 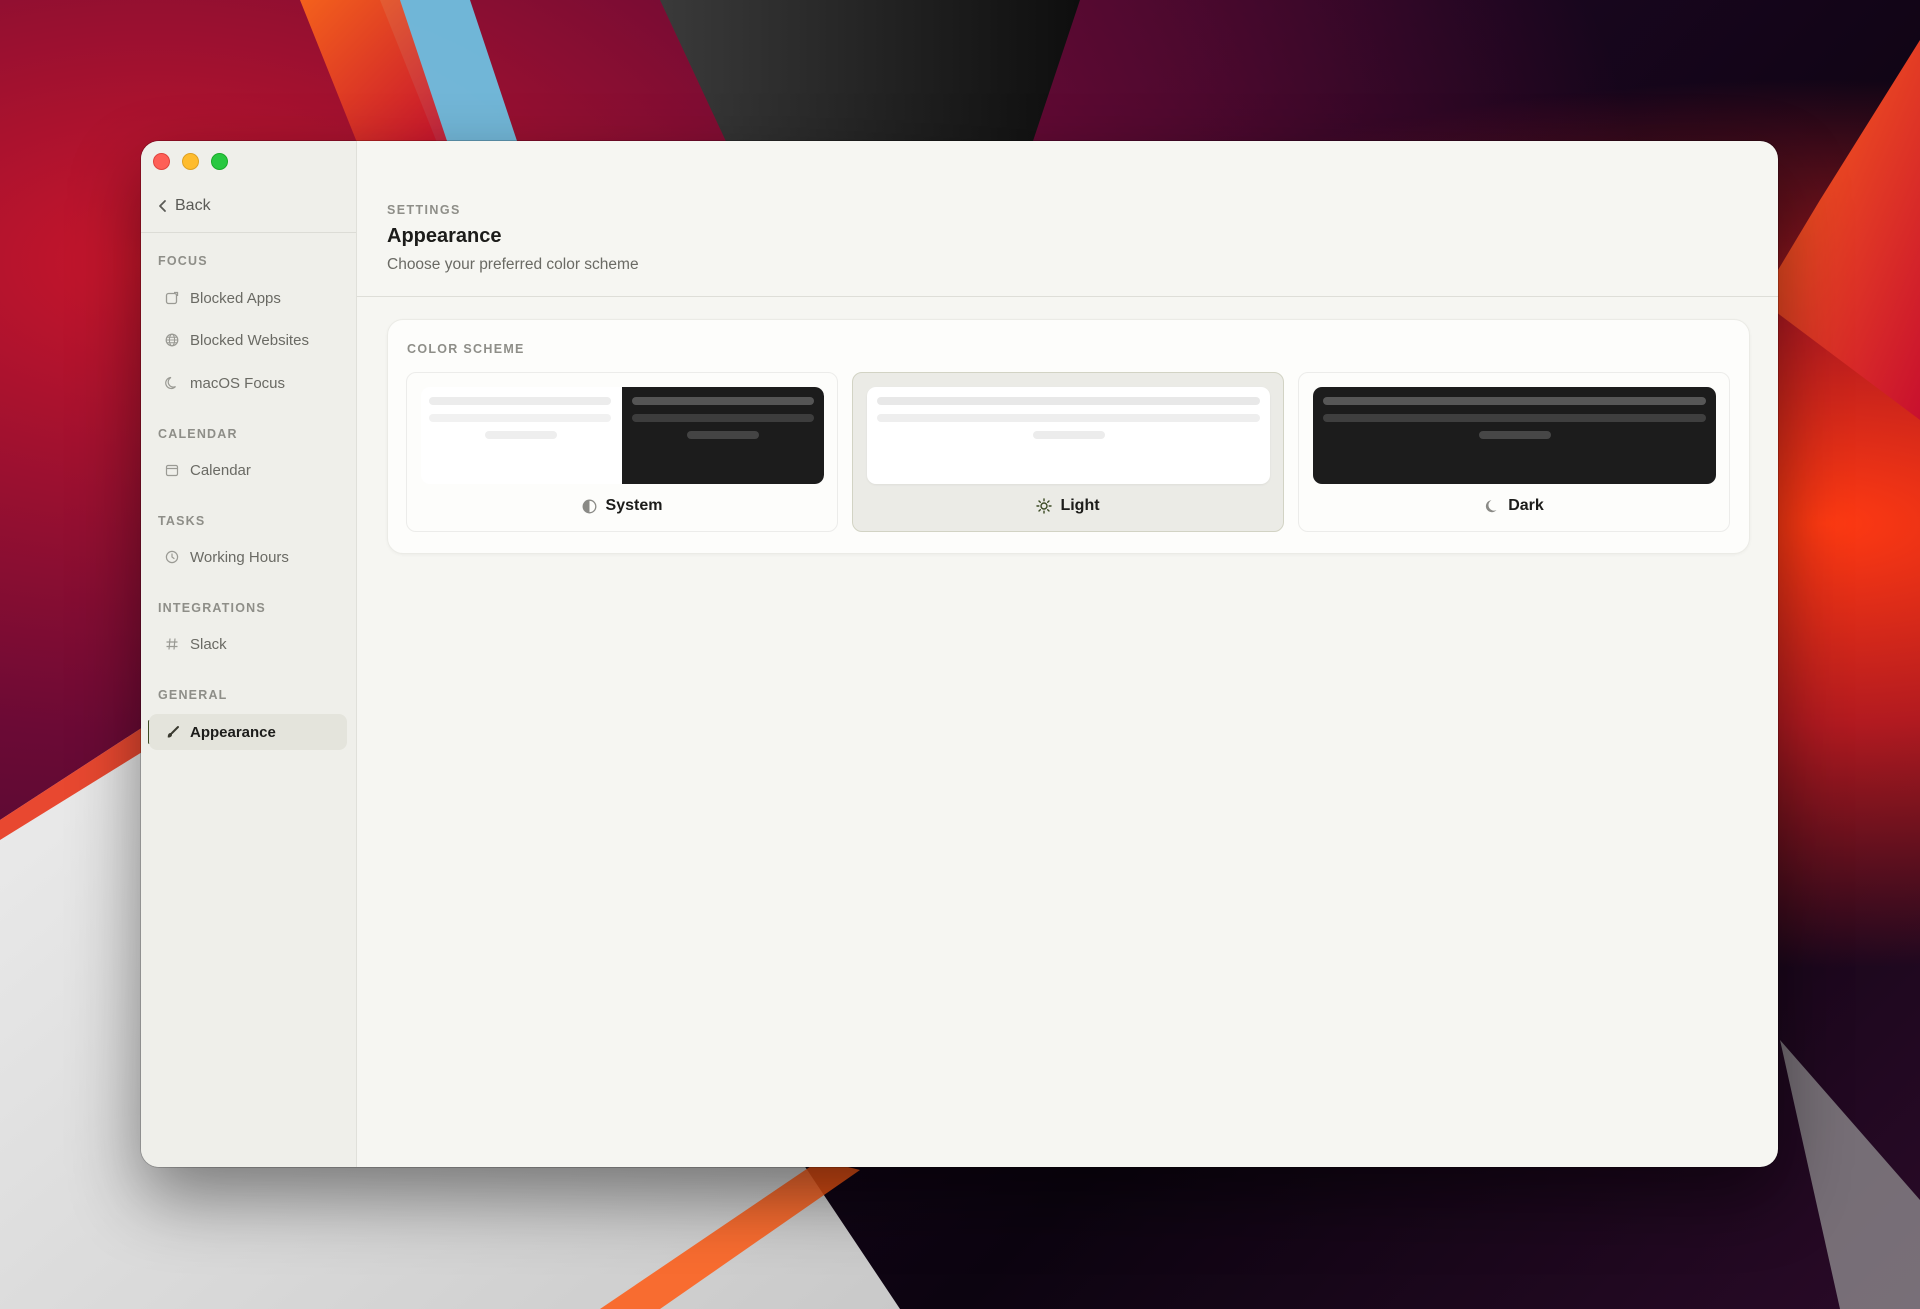 What do you see at coordinates (182, 521) in the screenshot?
I see `section-label-tasks: TASKS` at bounding box center [182, 521].